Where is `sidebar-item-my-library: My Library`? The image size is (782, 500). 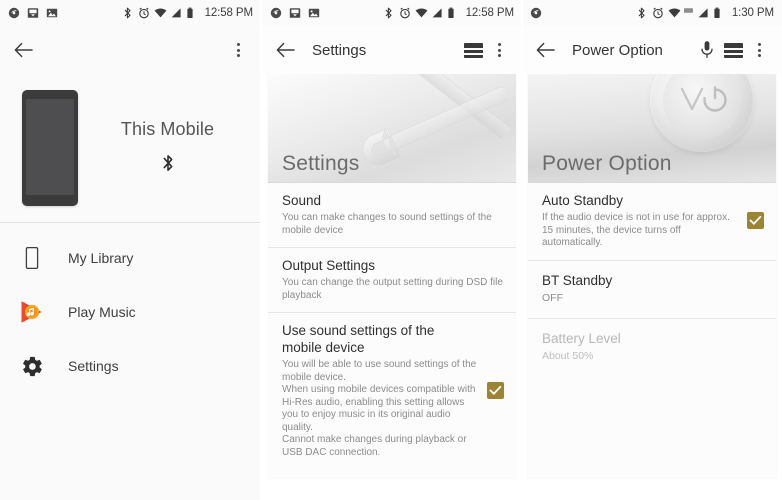 sidebar-item-my-library: My Library is located at coordinates (130, 258).